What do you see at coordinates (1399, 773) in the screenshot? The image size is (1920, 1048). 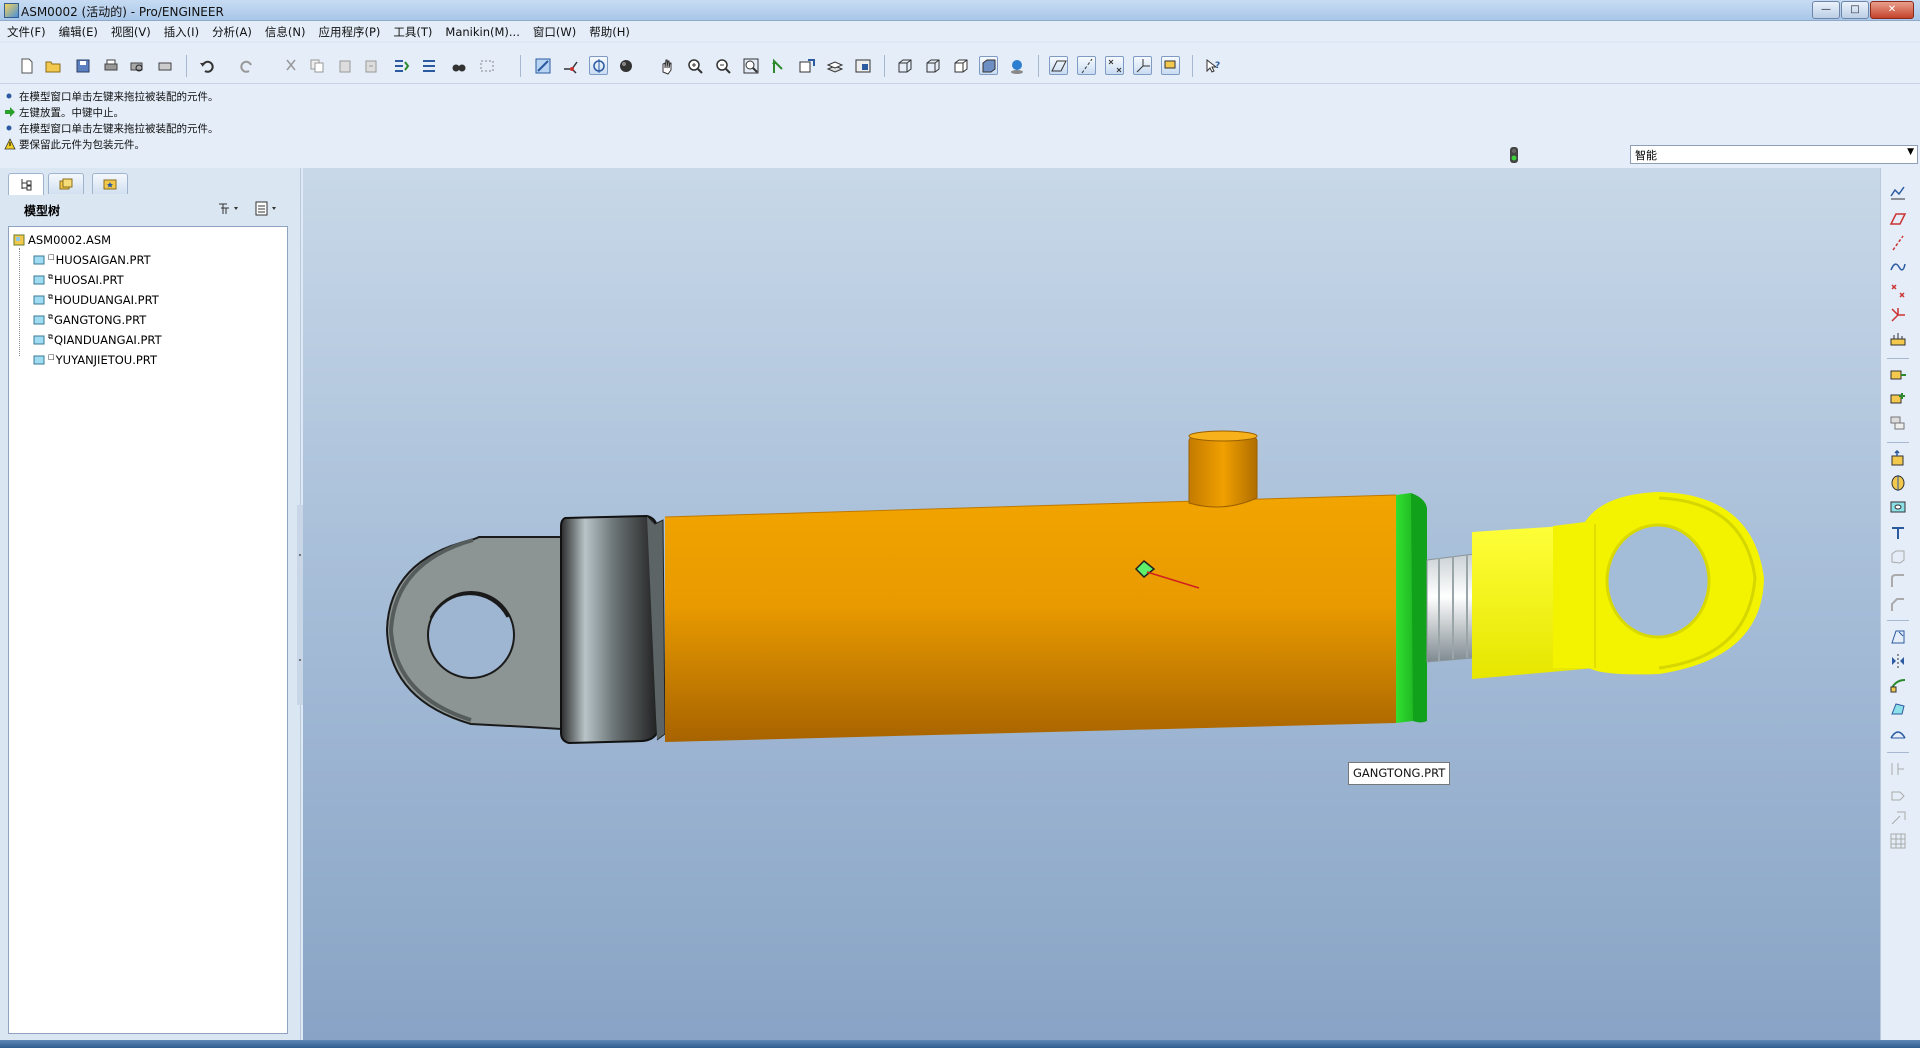 I see `component-tag-label: GANGTONG.PRT` at bounding box center [1399, 773].